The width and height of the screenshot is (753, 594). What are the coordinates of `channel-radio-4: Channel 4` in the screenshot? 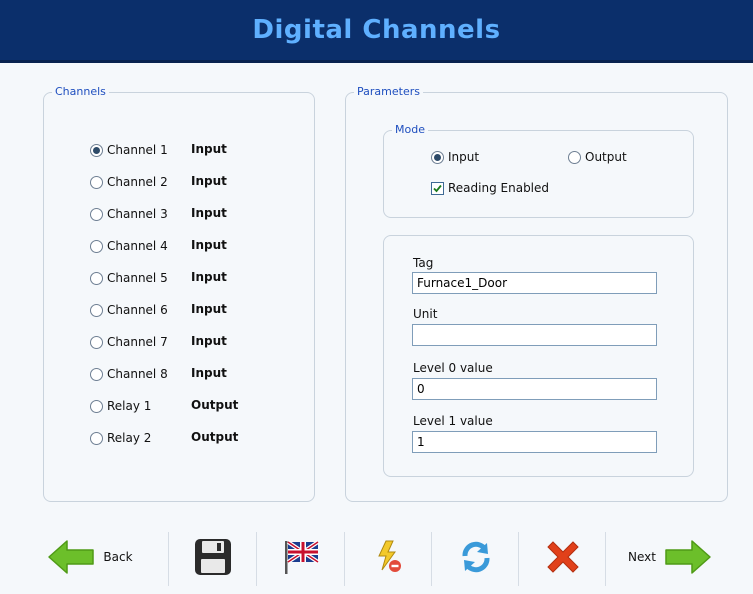 It's located at (129, 246).